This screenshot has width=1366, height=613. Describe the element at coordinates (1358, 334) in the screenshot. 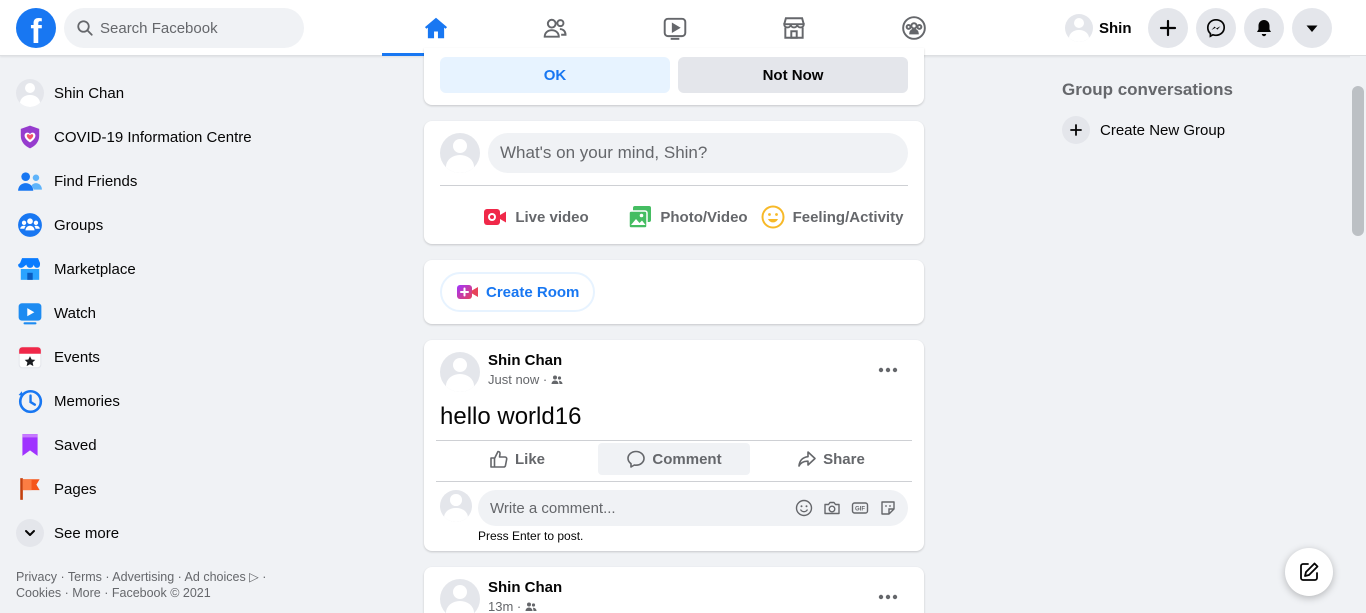

I see `page-scrollbar` at that location.